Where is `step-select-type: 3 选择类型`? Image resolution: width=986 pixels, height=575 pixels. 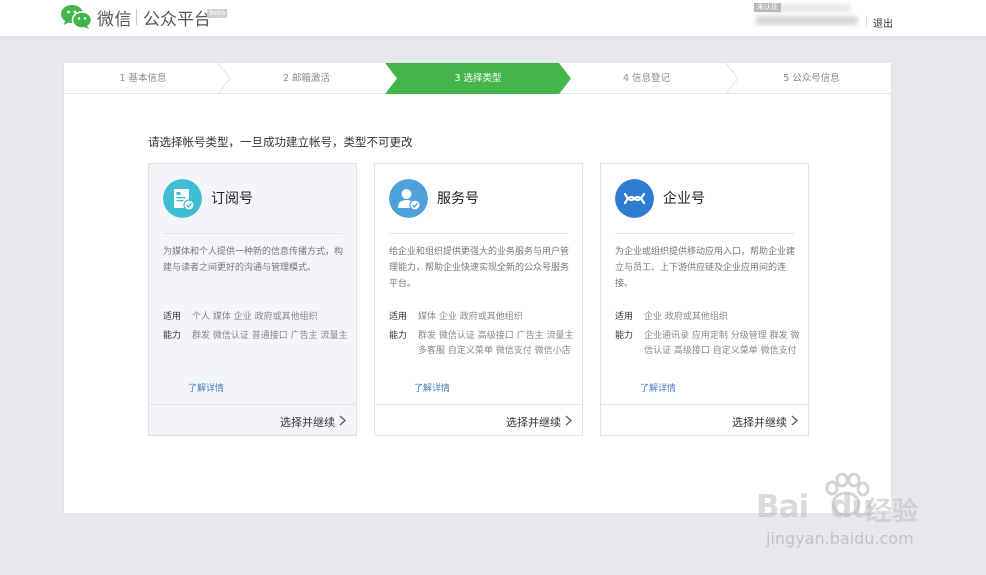
step-select-type: 3 选择类型 is located at coordinates (478, 78).